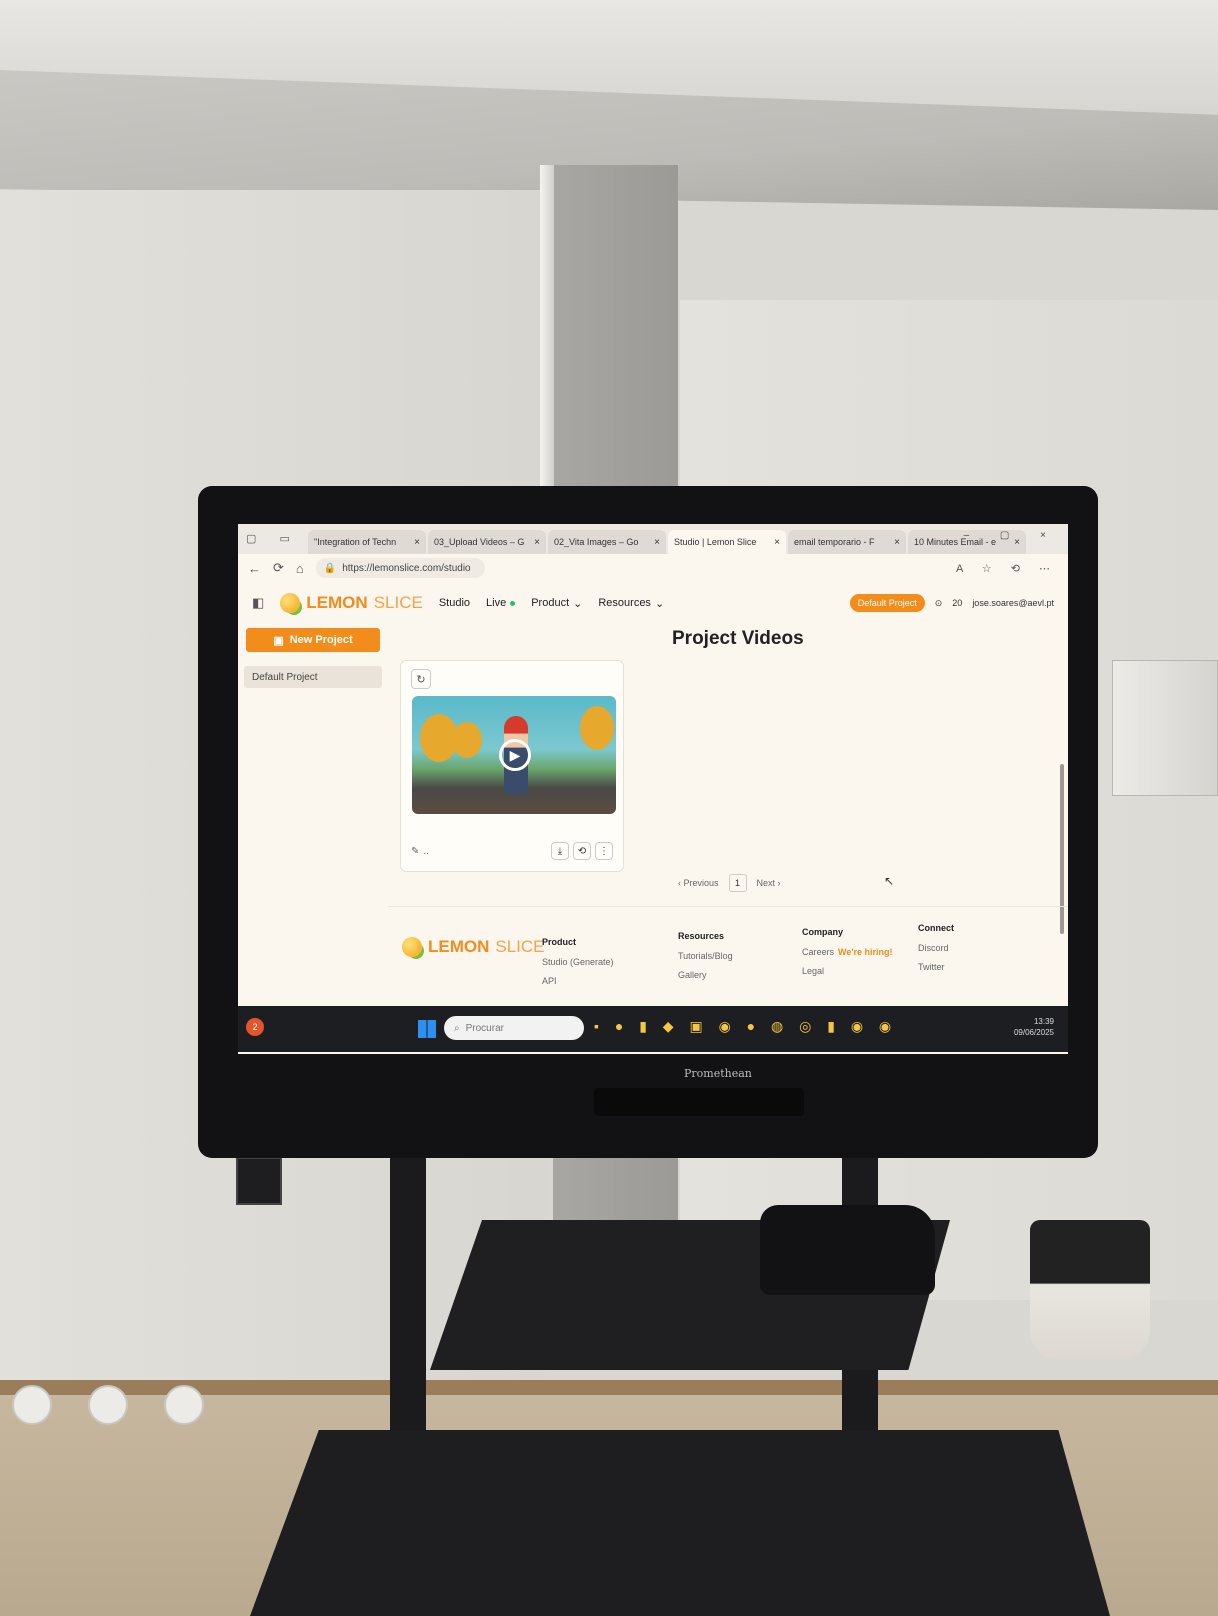  I want to click on qr-card, so click(259, 1181).